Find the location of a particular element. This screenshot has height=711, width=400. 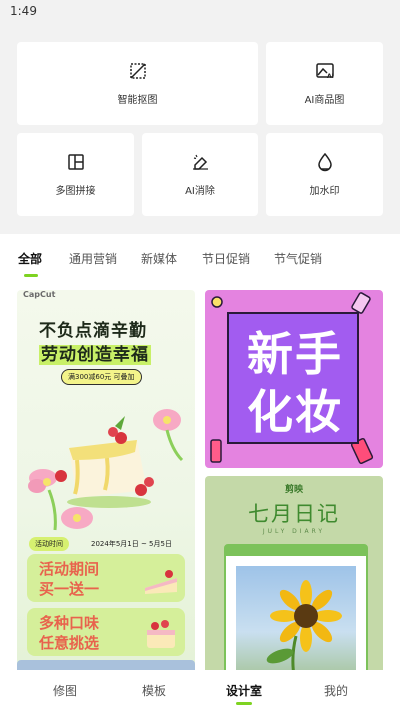

promo-text: 活动期间 is located at coordinates (69, 569).